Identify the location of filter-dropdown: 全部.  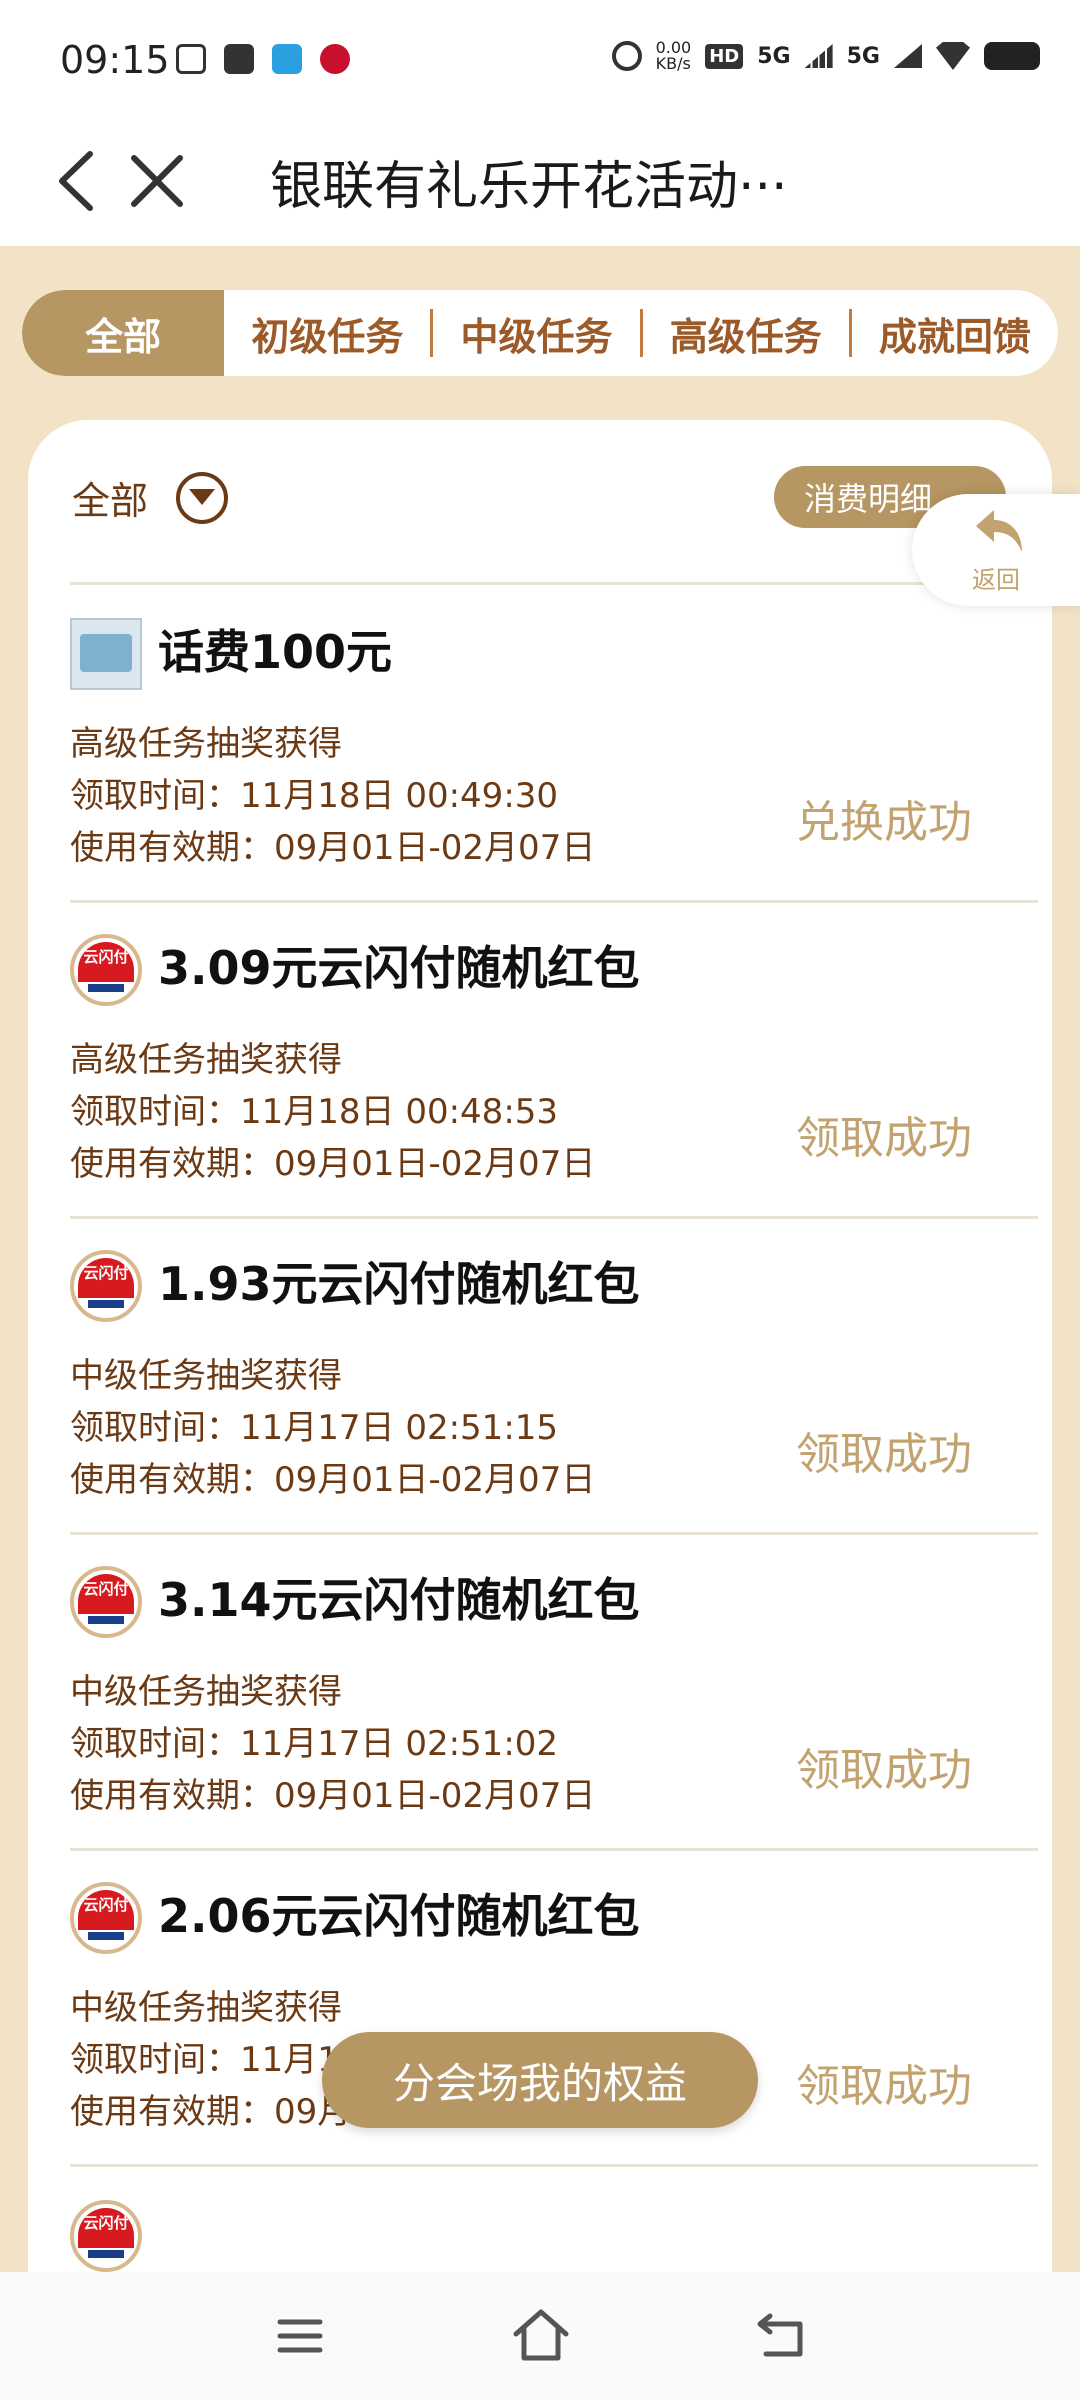
(150, 497).